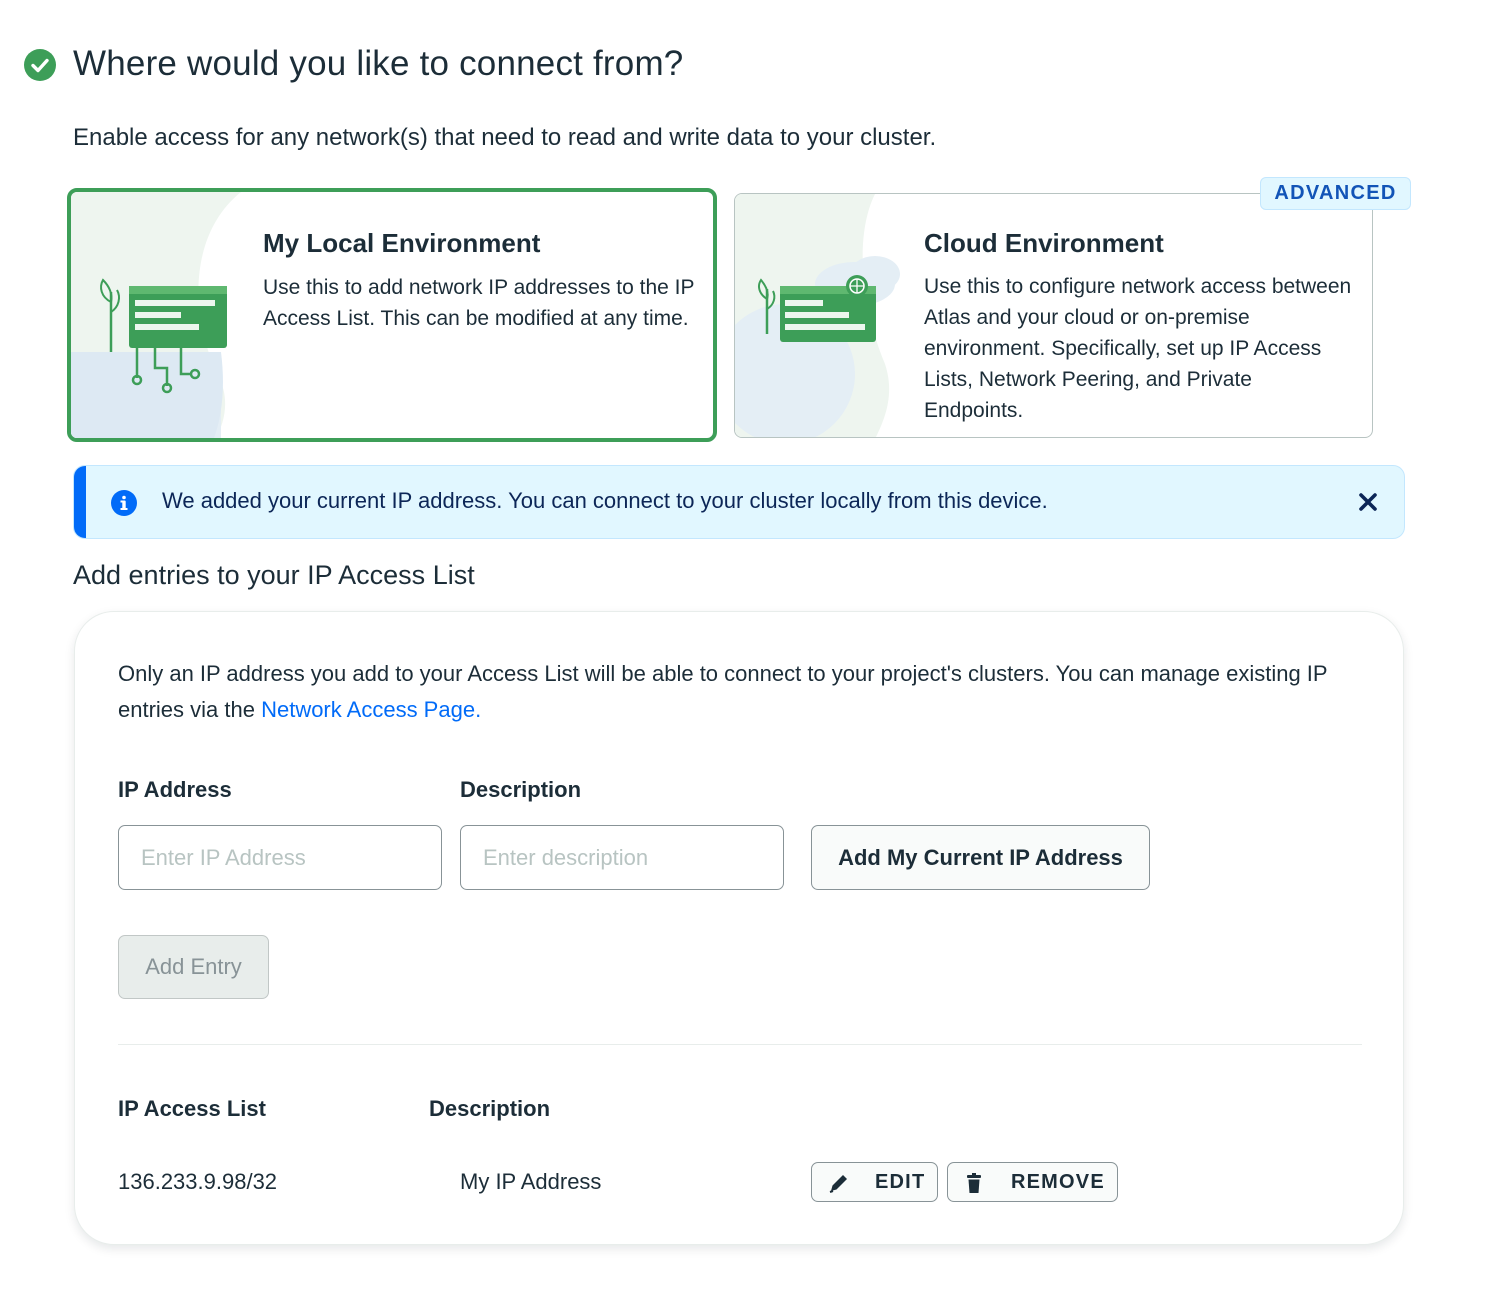 The width and height of the screenshot is (1508, 1316). I want to click on remove-label: REMOVE, so click(1058, 1182).